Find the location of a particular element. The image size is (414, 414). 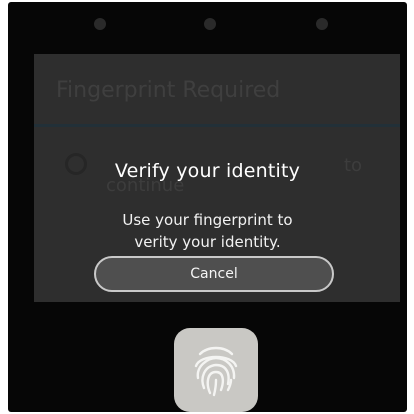

prompt-message-line1: Use your fingerprint to is located at coordinates (207, 220).